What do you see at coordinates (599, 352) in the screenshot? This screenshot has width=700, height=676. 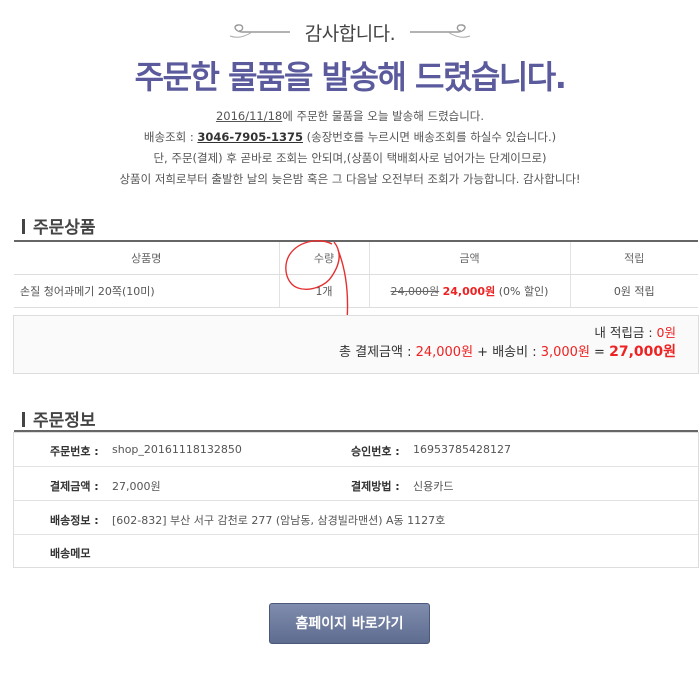 I see `equals-sign: =` at bounding box center [599, 352].